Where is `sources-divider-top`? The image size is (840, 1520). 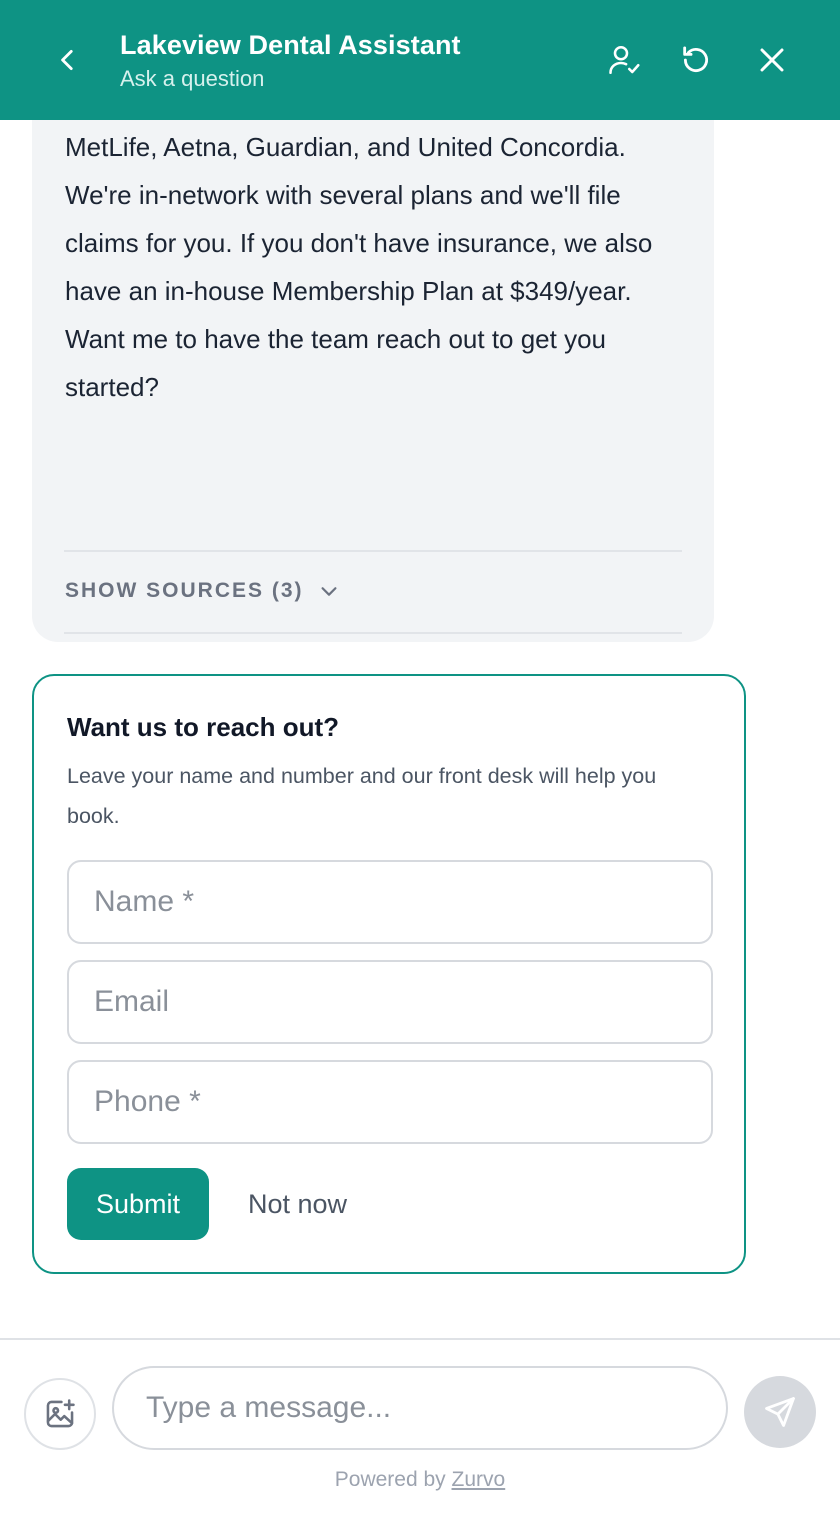 sources-divider-top is located at coordinates (373, 551).